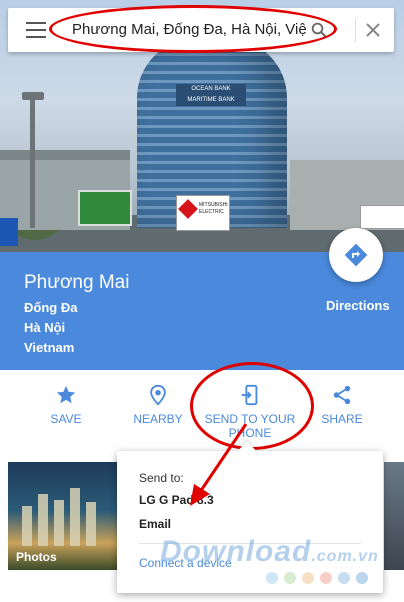  I want to click on search-input: Phương Mai, Đống Đa, Hà Nội, Việt Nam, so click(189, 30).